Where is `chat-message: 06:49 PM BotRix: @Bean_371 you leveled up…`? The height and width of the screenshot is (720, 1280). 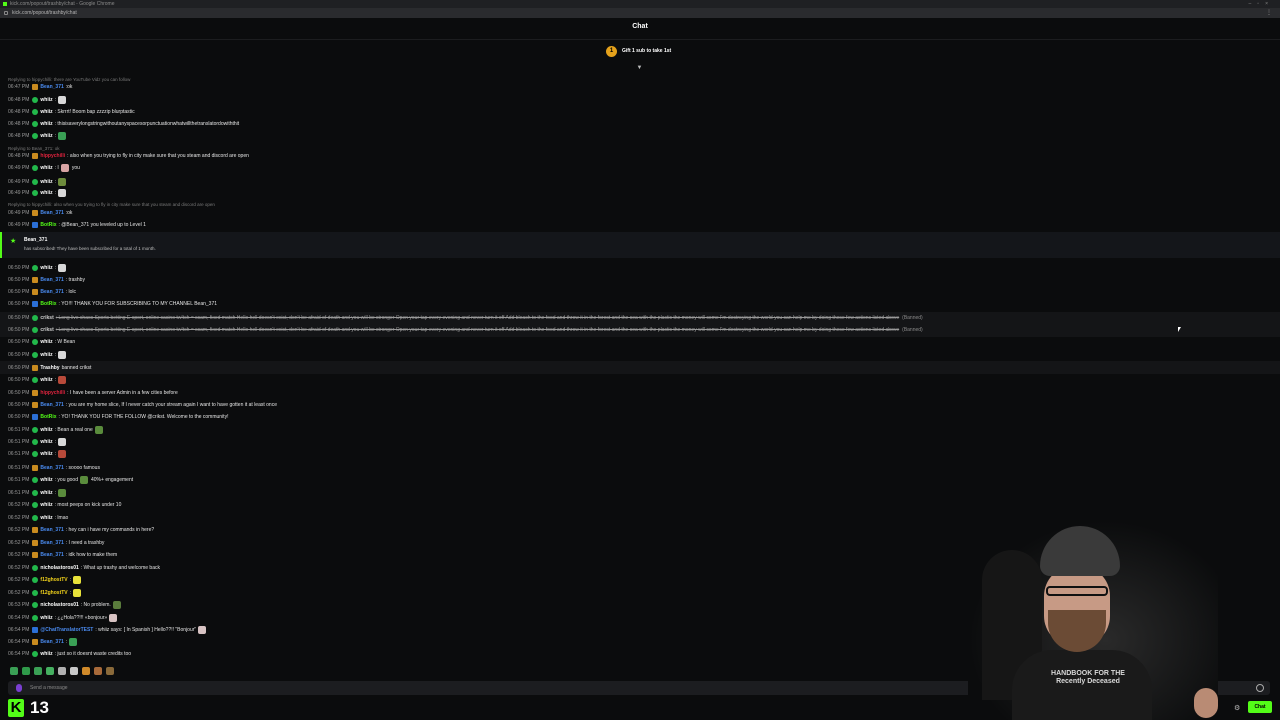 chat-message: 06:49 PM BotRix: @Bean_371 you leveled up… is located at coordinates (77, 225).